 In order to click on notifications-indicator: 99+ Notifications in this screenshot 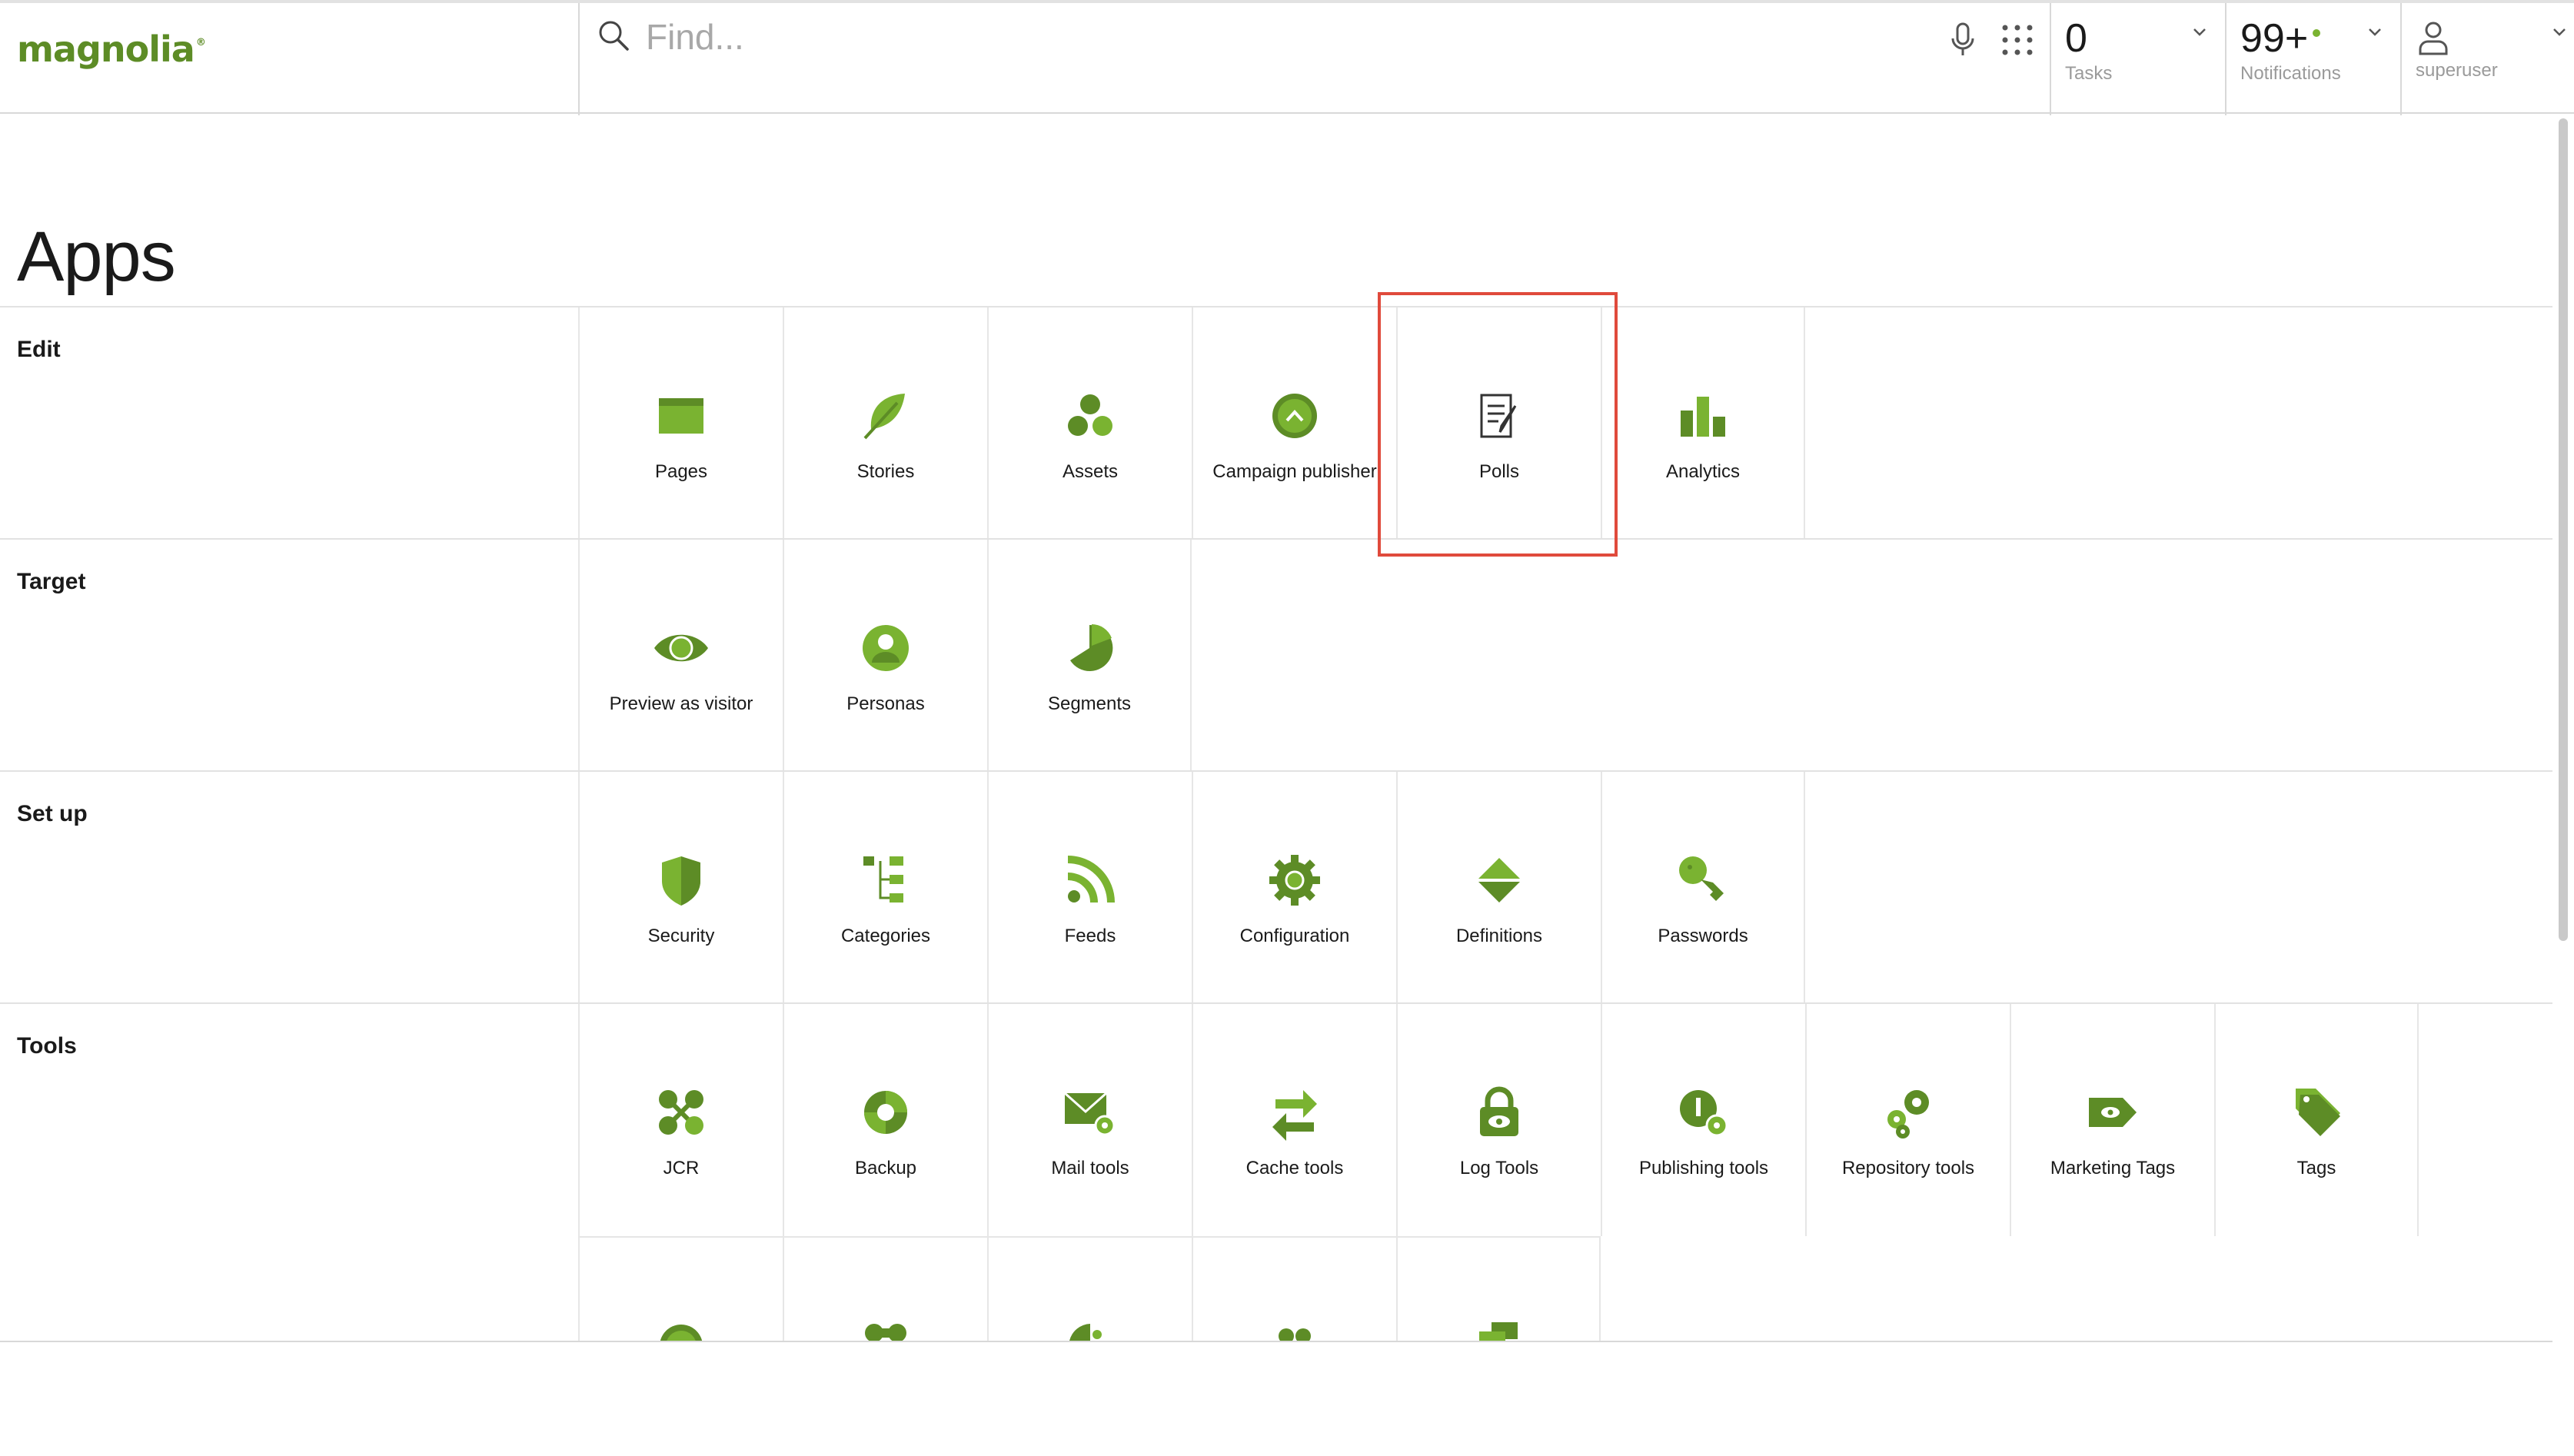, I will do `click(2314, 59)`.